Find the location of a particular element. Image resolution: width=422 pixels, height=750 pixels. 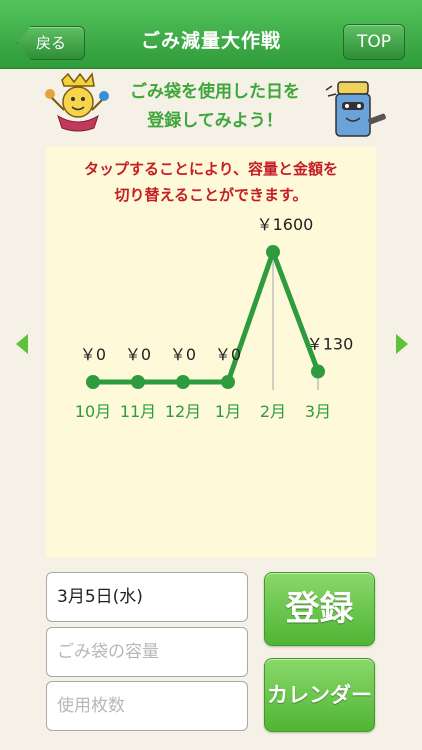

top-button: TOP is located at coordinates (374, 42).